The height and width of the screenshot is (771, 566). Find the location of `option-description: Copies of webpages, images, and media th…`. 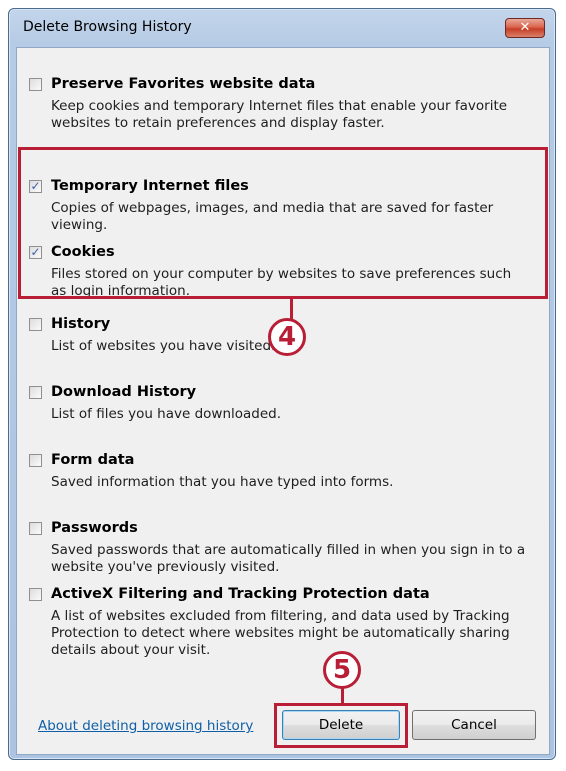

option-description: Copies of webpages, images, and media th… is located at coordinates (272, 216).